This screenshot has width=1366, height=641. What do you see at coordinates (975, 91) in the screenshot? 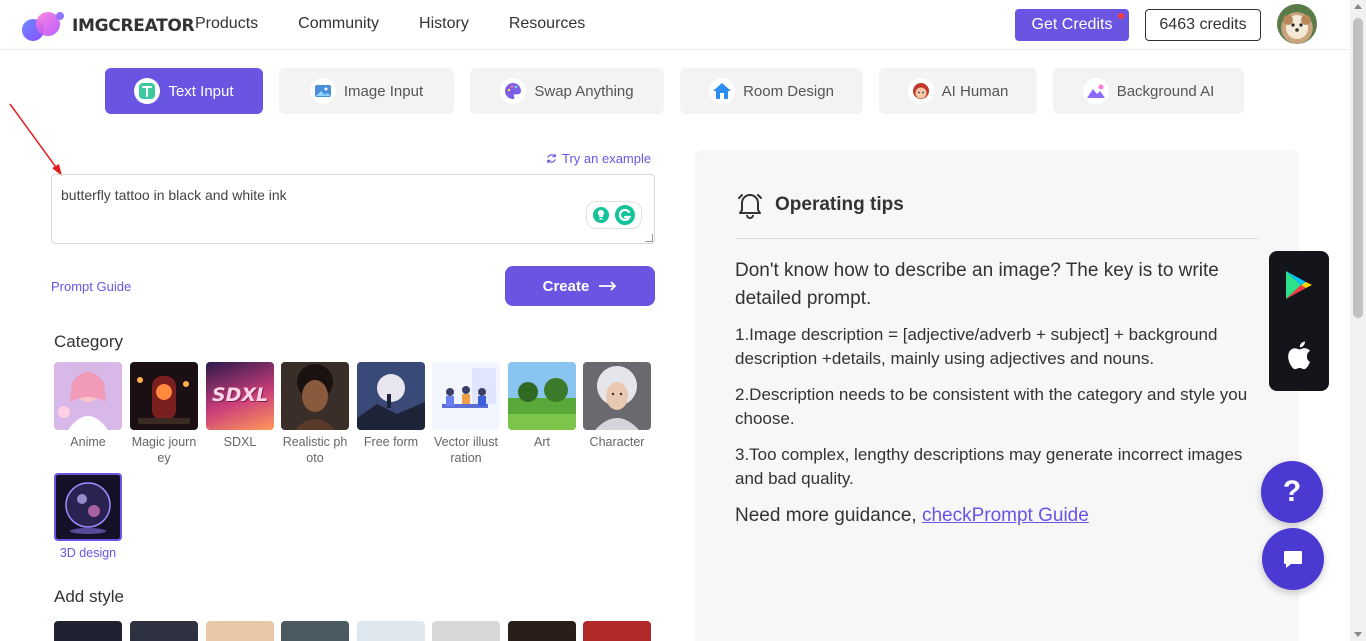
I see `tab-label: AI Human` at bounding box center [975, 91].